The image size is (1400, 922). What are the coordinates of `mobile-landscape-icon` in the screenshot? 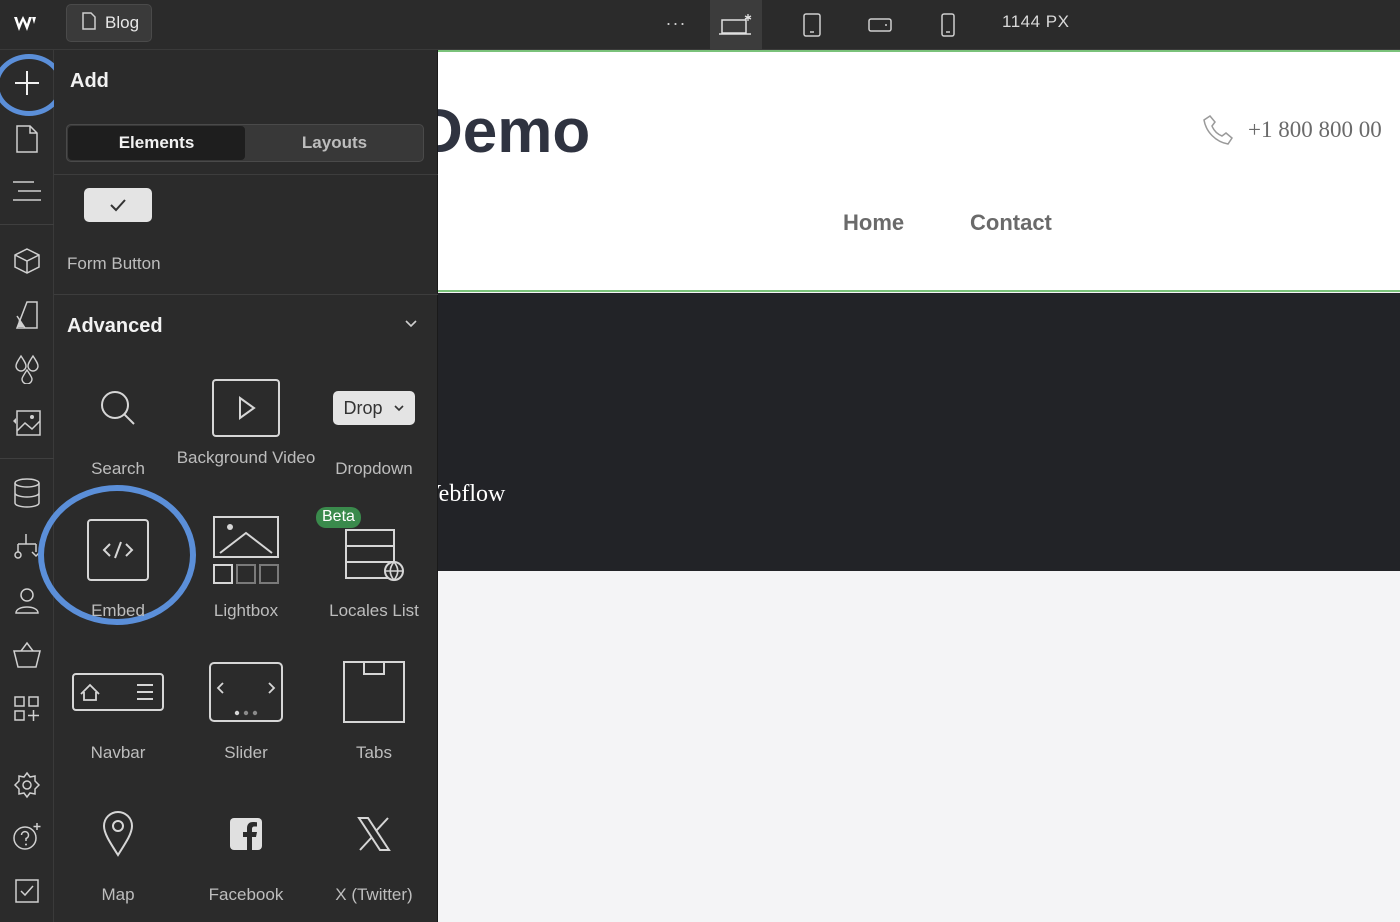 It's located at (880, 25).